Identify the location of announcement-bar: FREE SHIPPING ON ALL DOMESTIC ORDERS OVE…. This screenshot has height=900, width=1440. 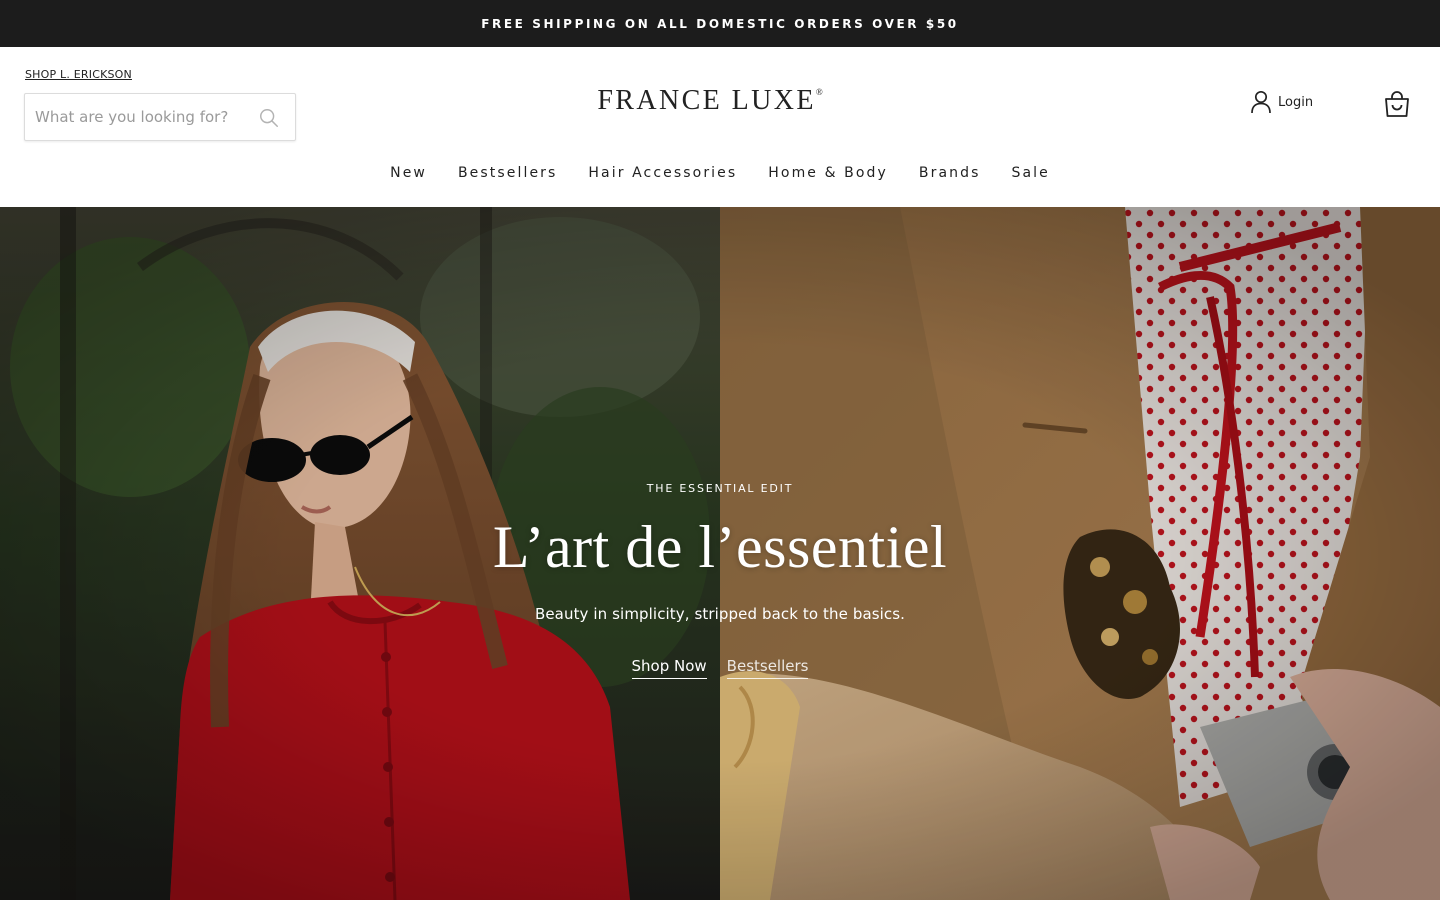
(720, 23).